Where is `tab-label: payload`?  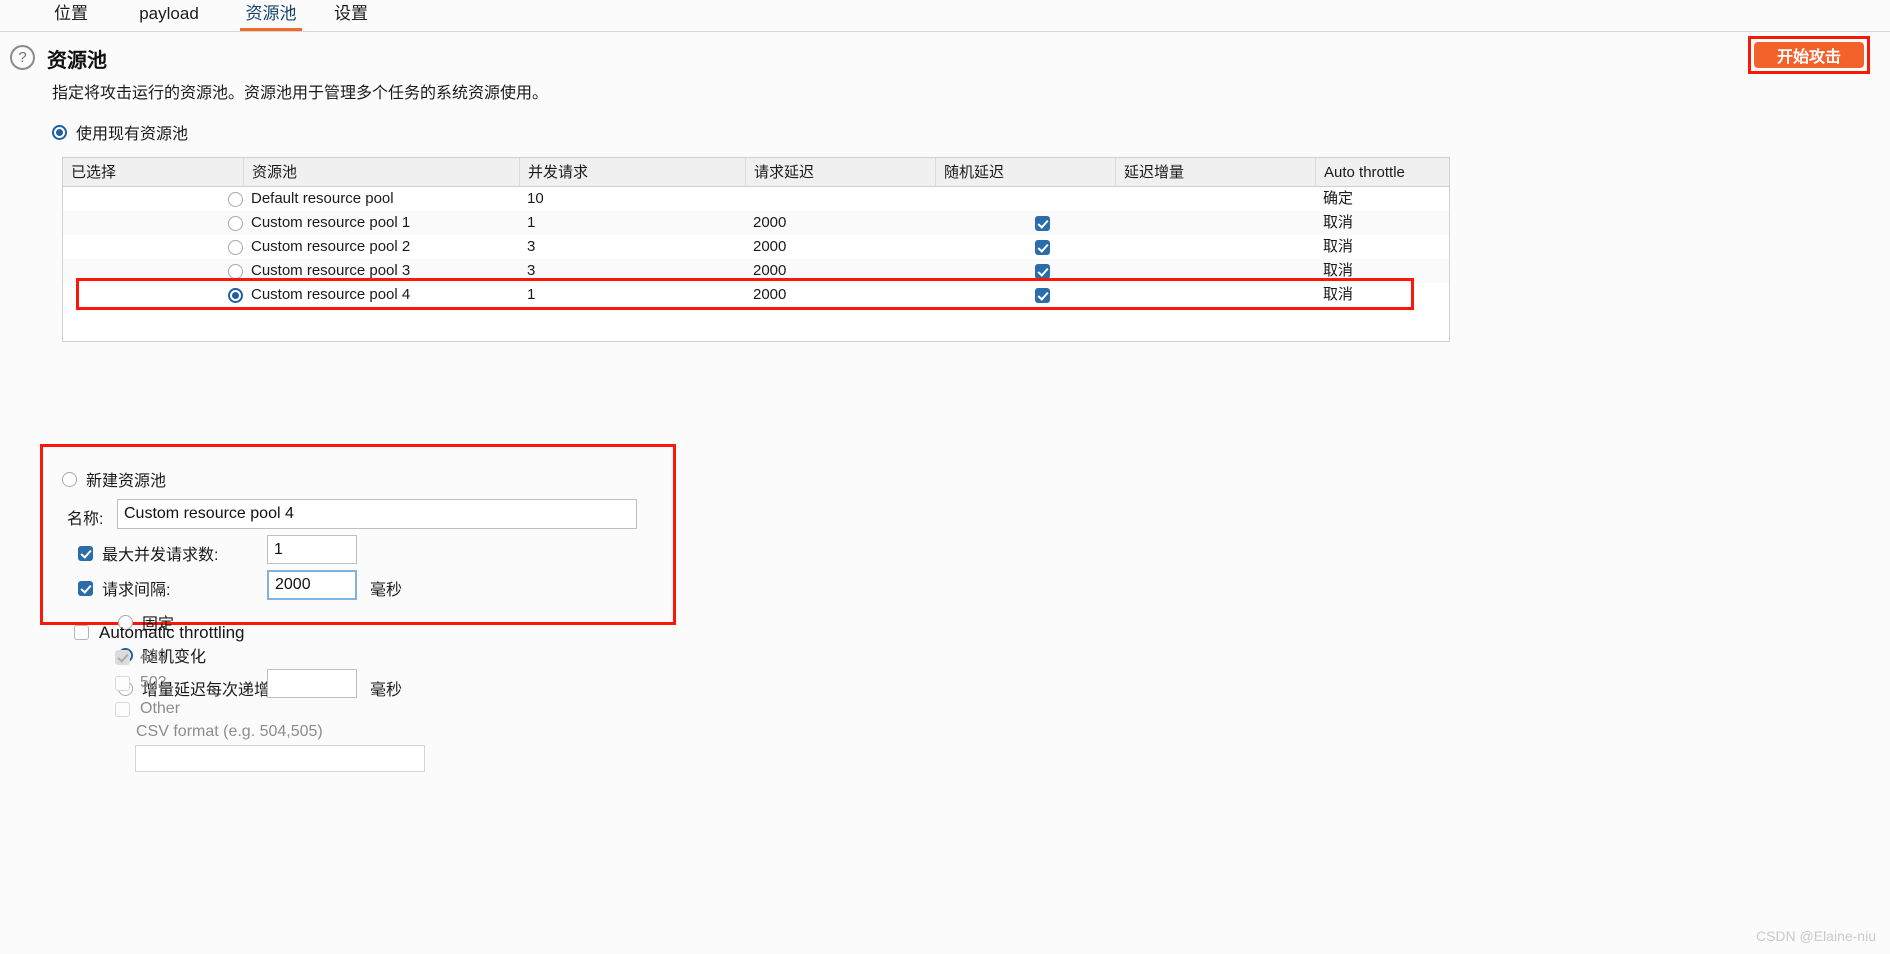 tab-label: payload is located at coordinates (169, 13).